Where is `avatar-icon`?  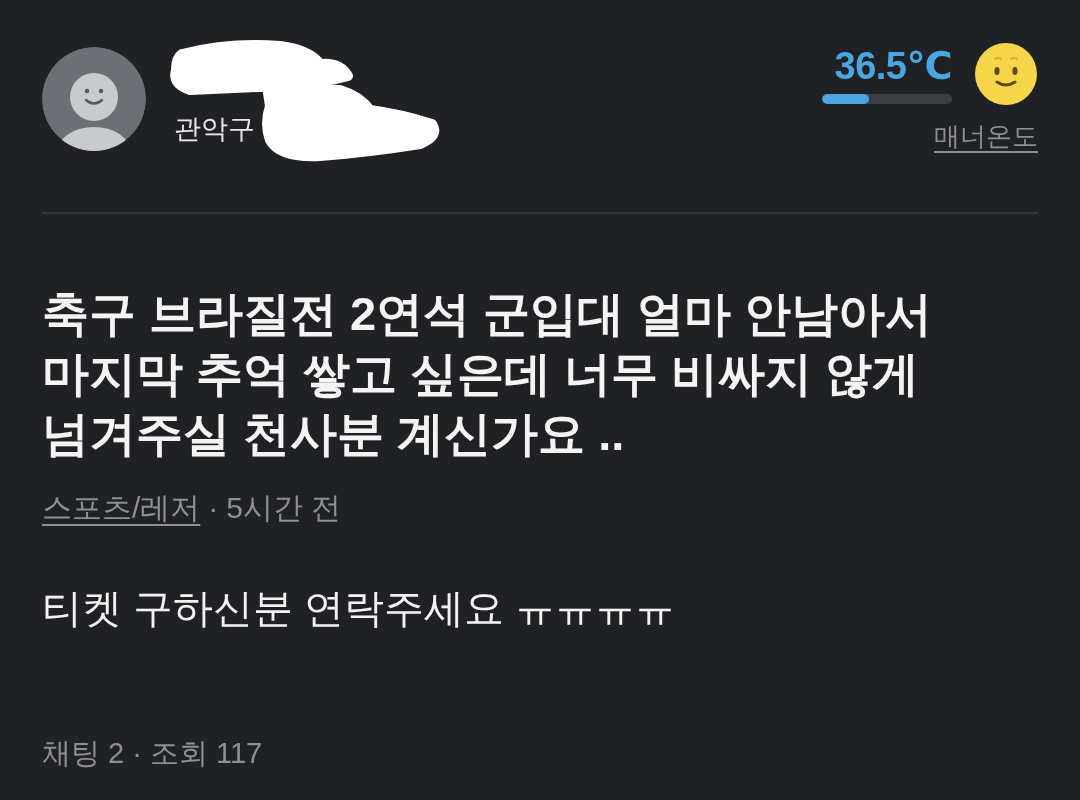 avatar-icon is located at coordinates (94, 99).